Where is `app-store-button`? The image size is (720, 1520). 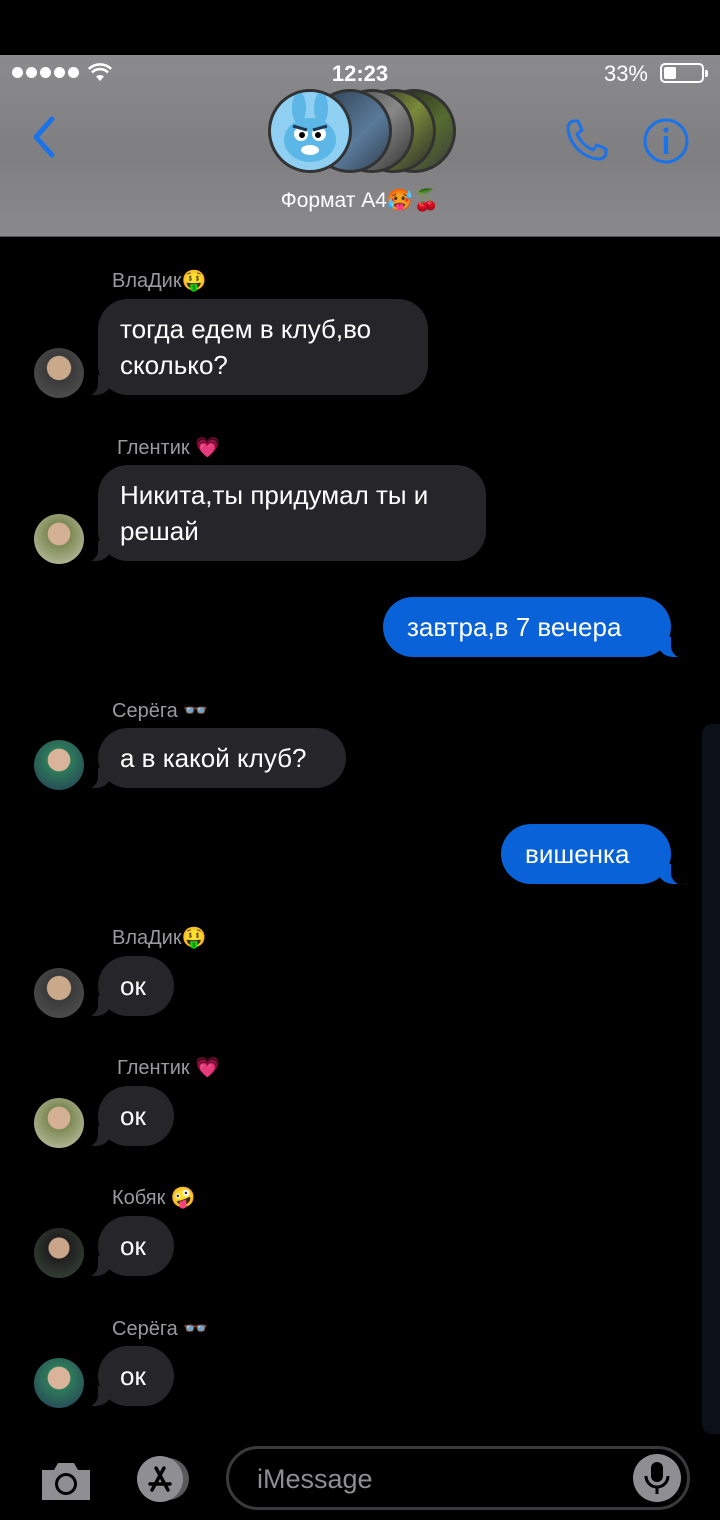
app-store-button is located at coordinates (163, 1479).